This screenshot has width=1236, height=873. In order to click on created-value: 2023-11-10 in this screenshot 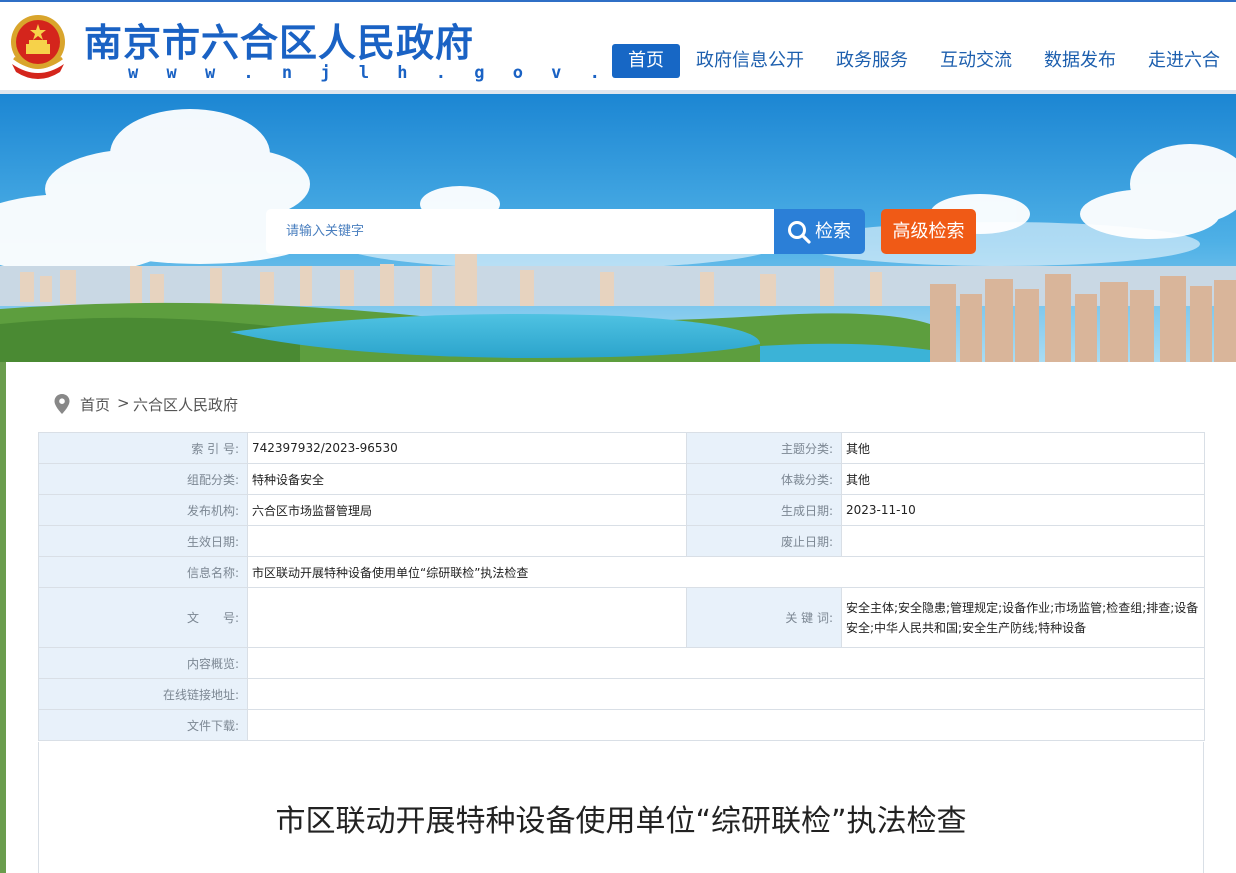, I will do `click(1023, 510)`.